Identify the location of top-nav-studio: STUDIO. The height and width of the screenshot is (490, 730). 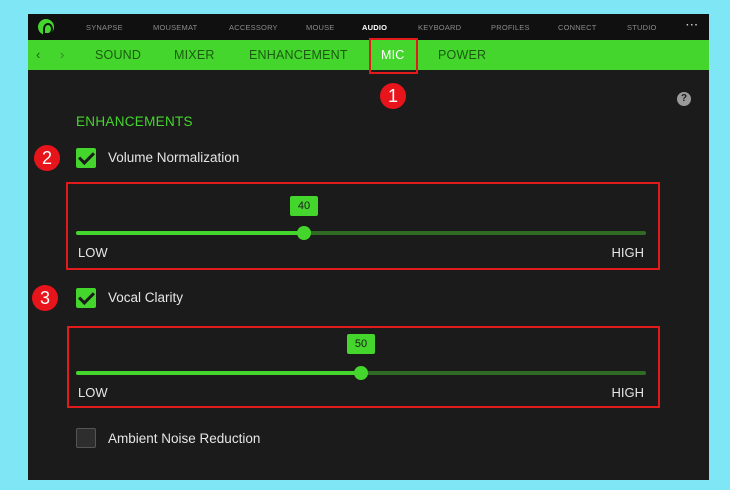
(647, 27).